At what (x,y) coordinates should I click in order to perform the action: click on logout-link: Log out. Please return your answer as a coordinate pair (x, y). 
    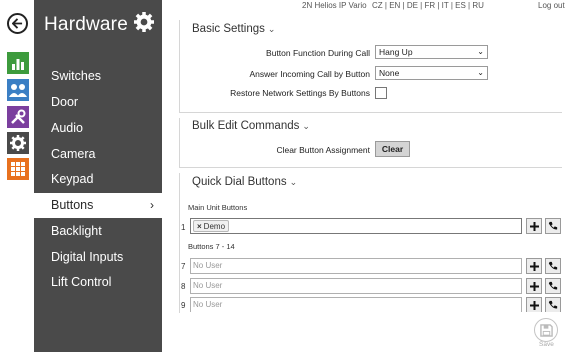
    Looking at the image, I should click on (551, 5).